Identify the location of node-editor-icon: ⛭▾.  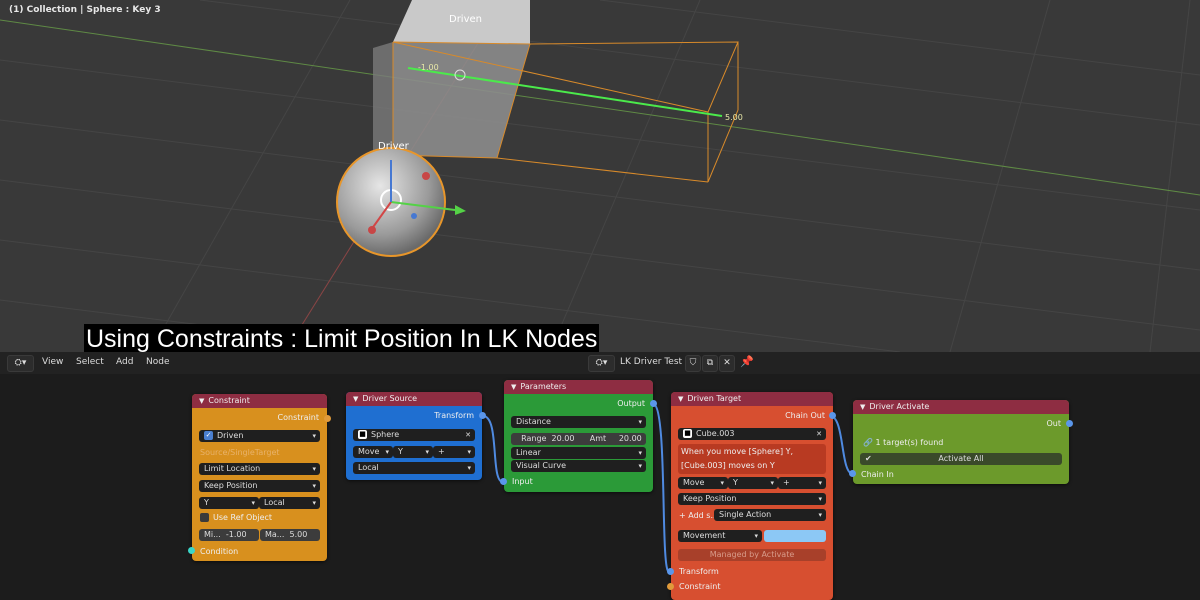
(20, 363).